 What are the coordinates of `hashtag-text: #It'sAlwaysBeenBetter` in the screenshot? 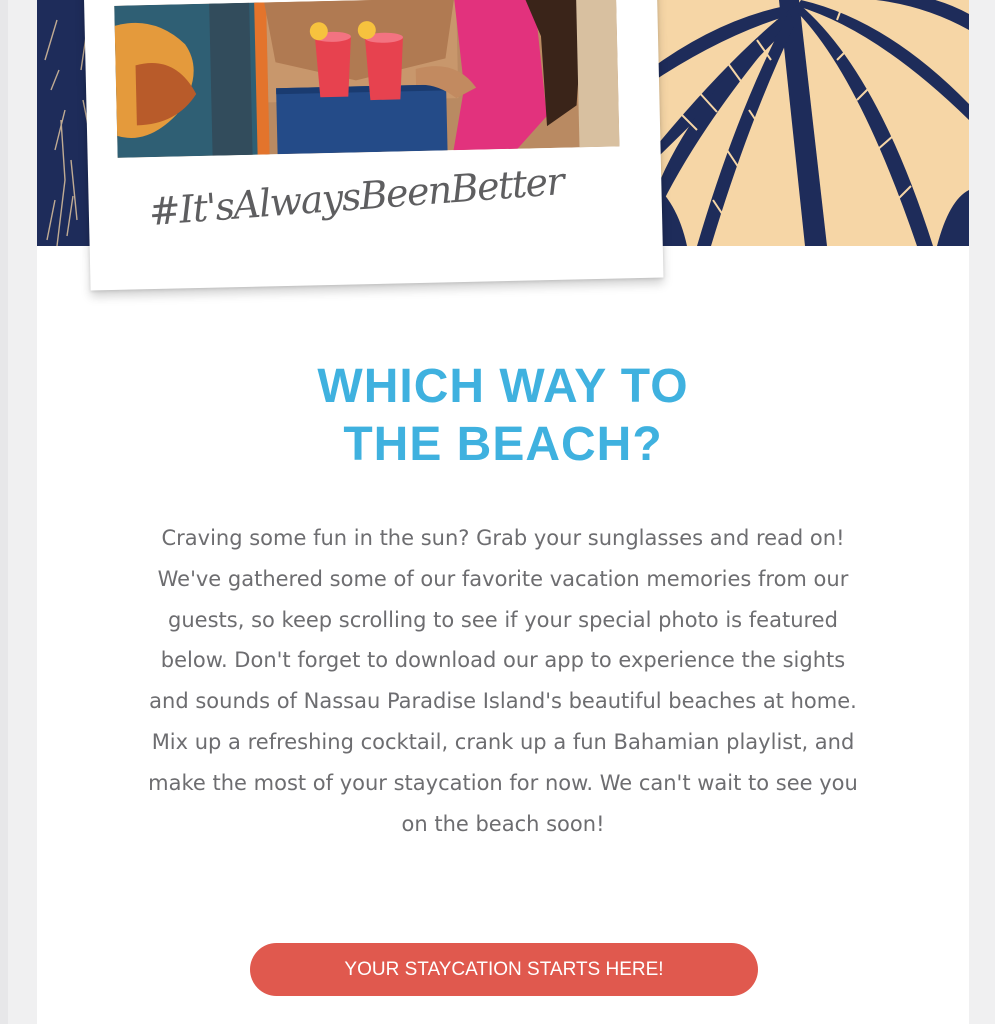 It's located at (356, 197).